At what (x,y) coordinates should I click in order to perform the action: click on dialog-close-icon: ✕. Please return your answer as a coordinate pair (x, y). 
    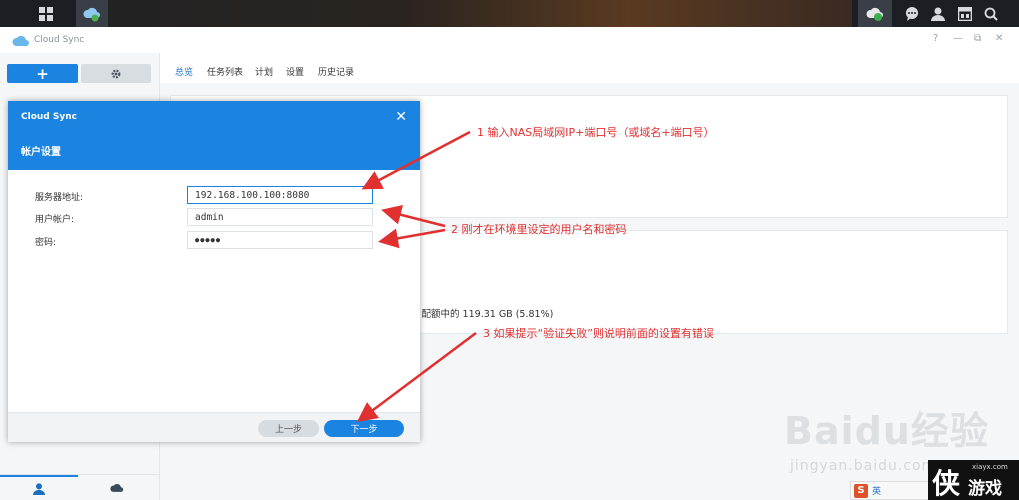
    Looking at the image, I should click on (401, 117).